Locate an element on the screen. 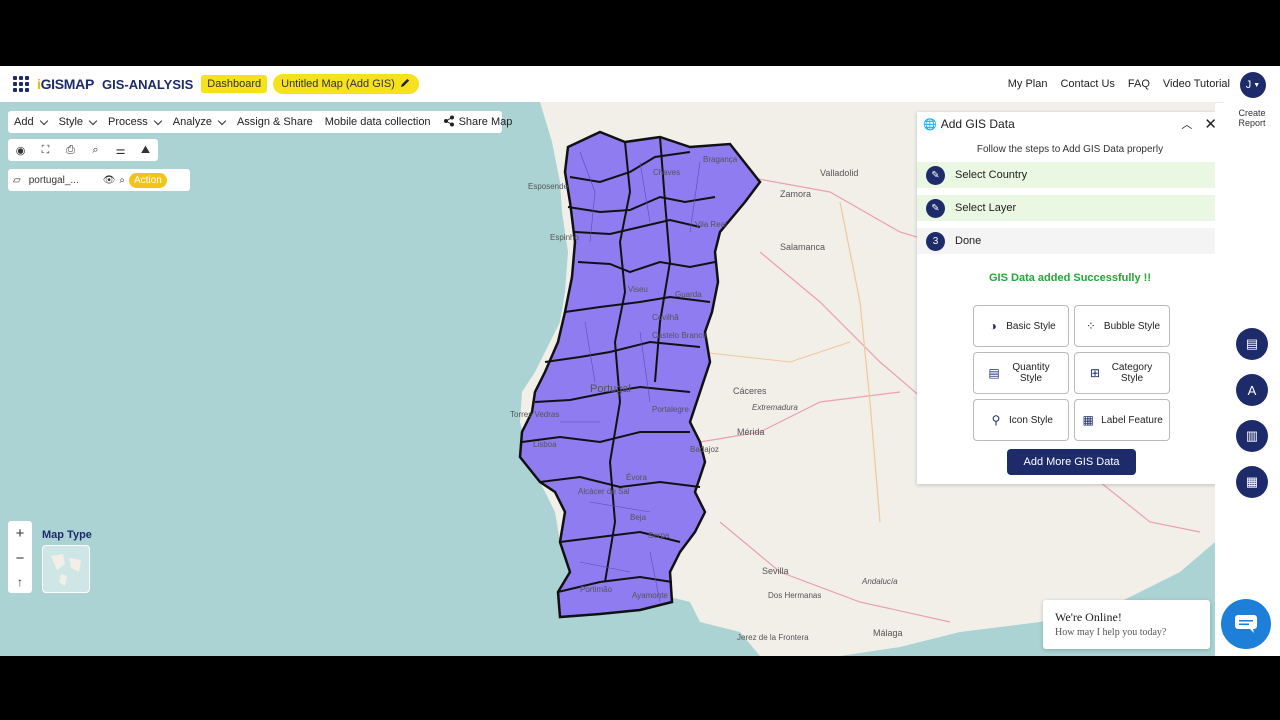 Image resolution: width=1280 pixels, height=720 pixels. menu-share-map: Share Map is located at coordinates (478, 122).